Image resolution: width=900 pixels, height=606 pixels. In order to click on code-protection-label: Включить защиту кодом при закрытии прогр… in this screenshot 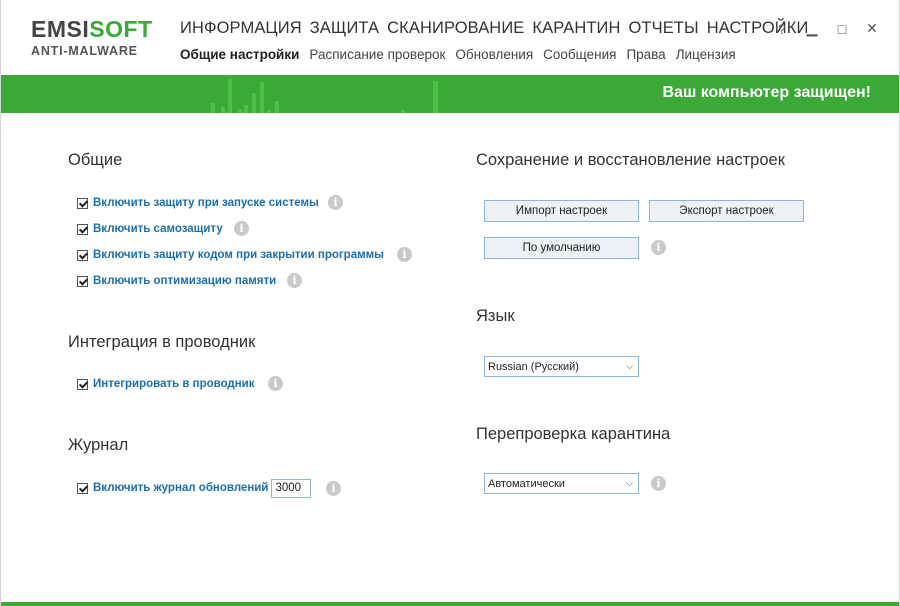, I will do `click(238, 255)`.